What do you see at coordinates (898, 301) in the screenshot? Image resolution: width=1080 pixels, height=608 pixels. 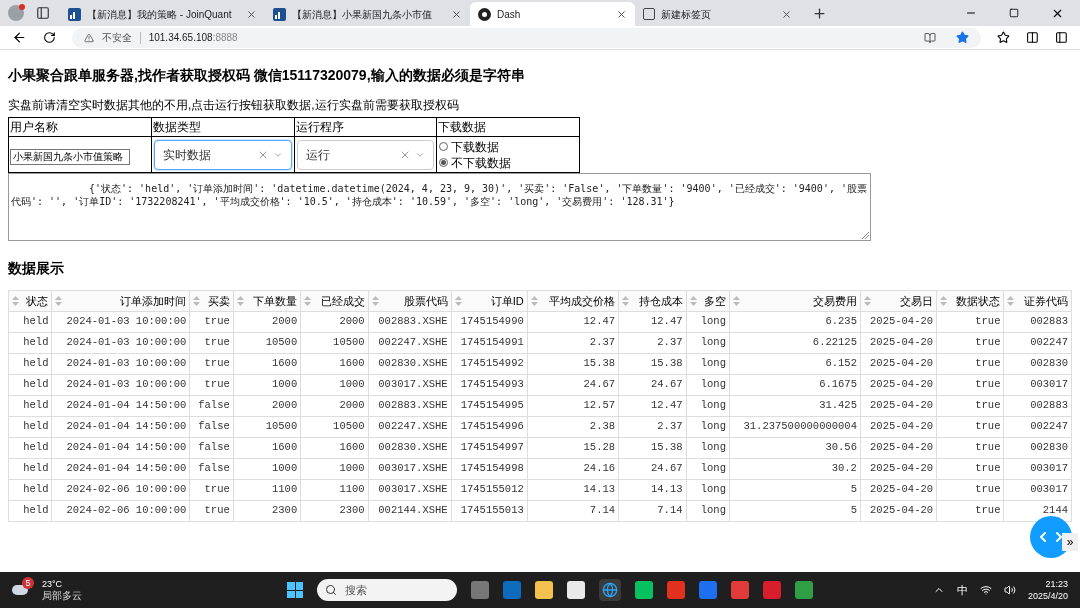 I see `column-header: 交易日` at bounding box center [898, 301].